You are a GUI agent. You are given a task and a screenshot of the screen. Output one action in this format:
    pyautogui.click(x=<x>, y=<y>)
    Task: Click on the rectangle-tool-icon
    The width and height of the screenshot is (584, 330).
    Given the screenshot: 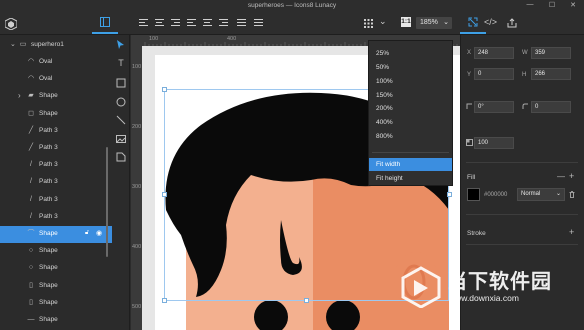 What is the action you would take?
    pyautogui.click(x=121, y=83)
    